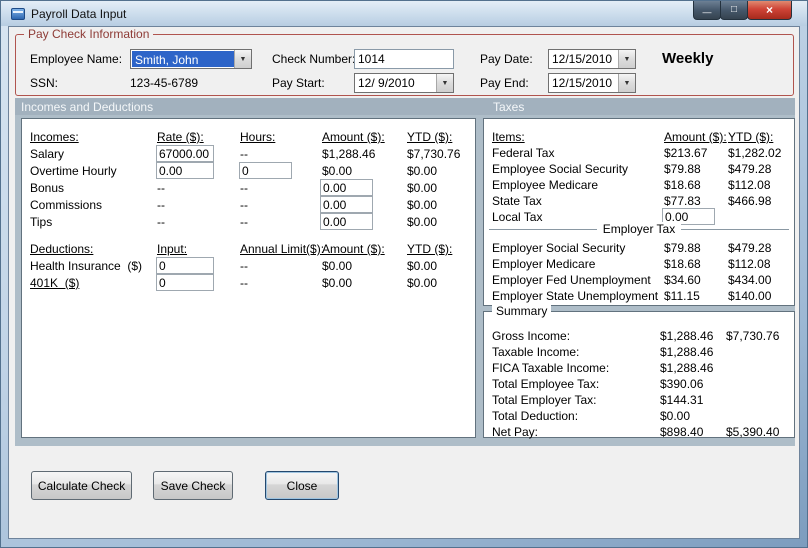  What do you see at coordinates (750, 201) in the screenshot?
I see `tax-ytd: $466.98` at bounding box center [750, 201].